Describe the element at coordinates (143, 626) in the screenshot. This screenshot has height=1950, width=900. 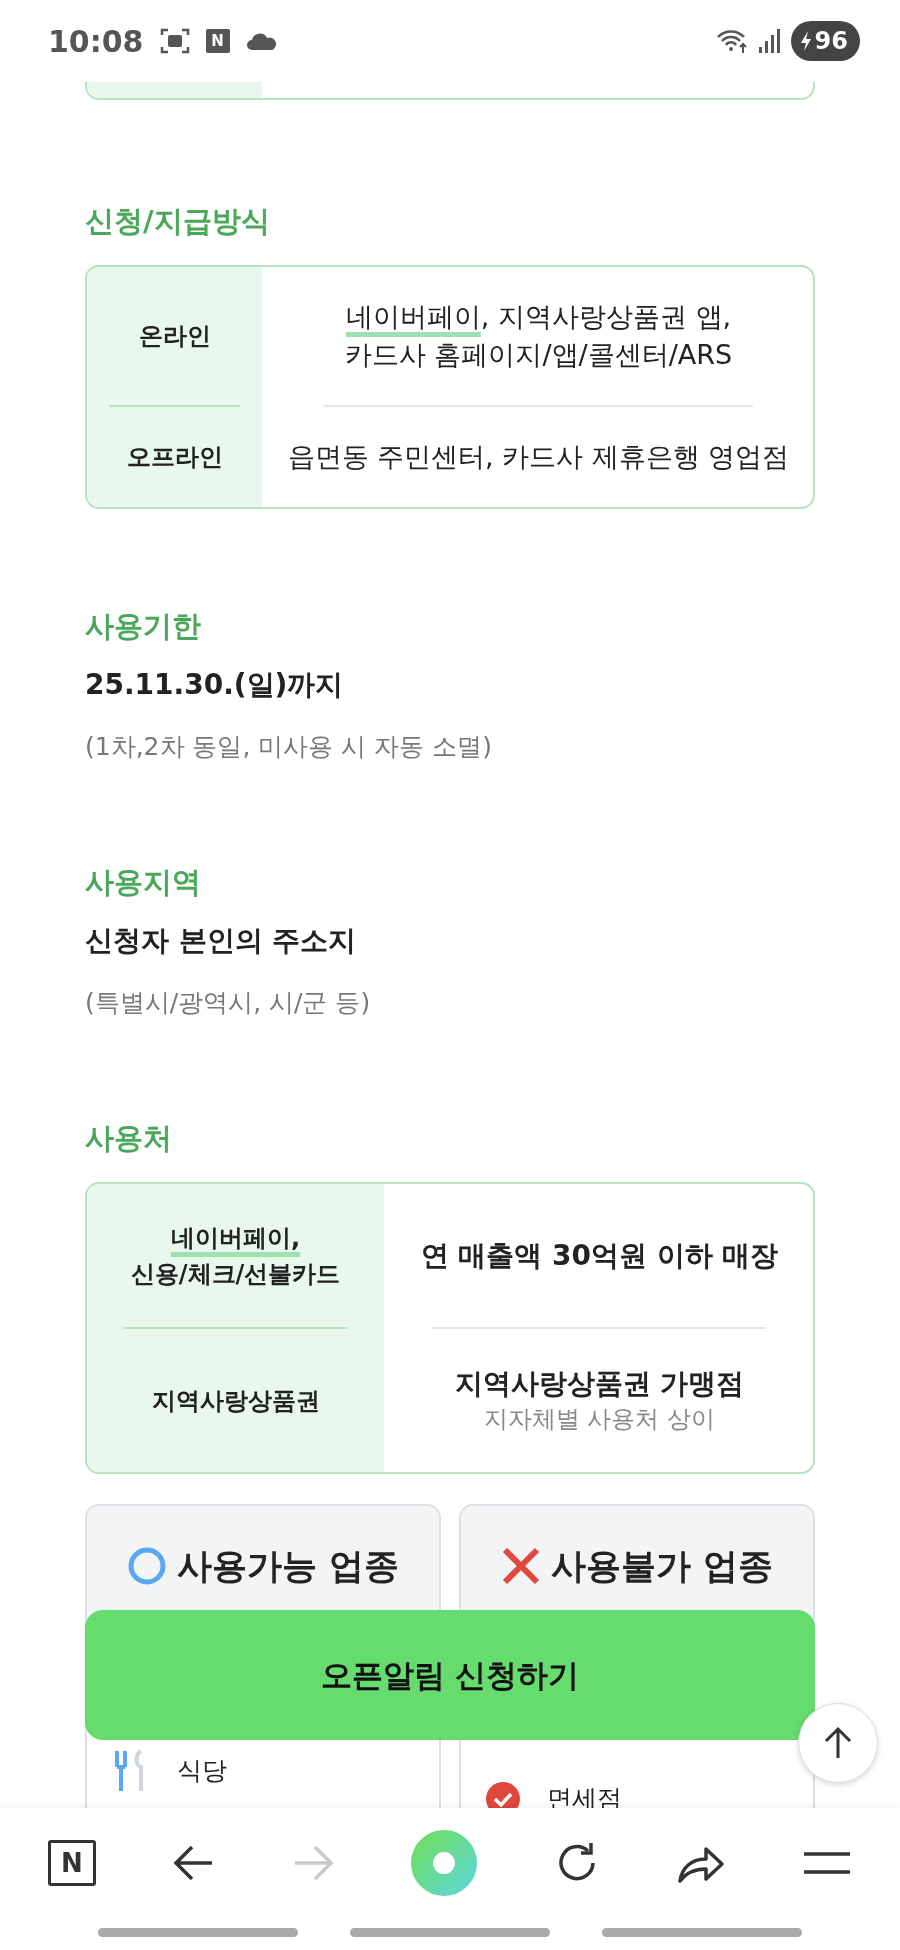
I see `section-heading: 사용기한` at that location.